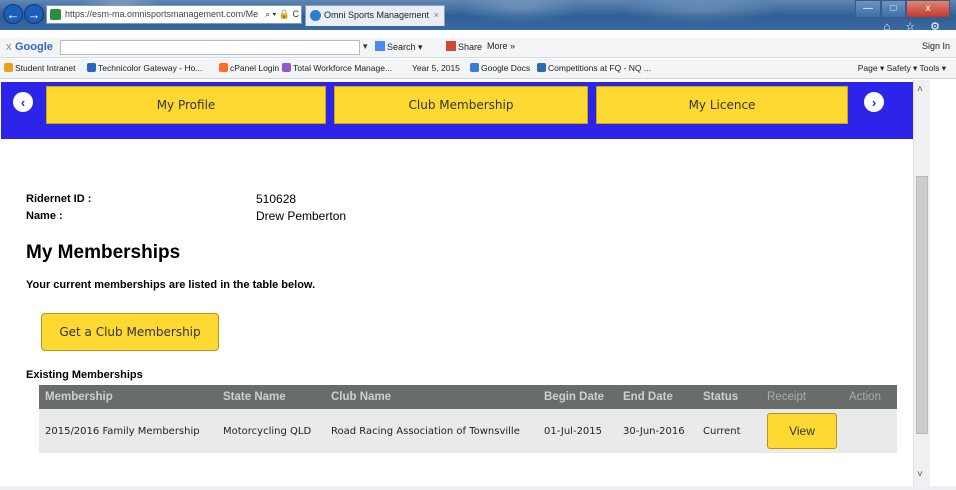 The image size is (956, 490). What do you see at coordinates (9, 47) in the screenshot?
I see `google-toolbar-close-icon: x` at bounding box center [9, 47].